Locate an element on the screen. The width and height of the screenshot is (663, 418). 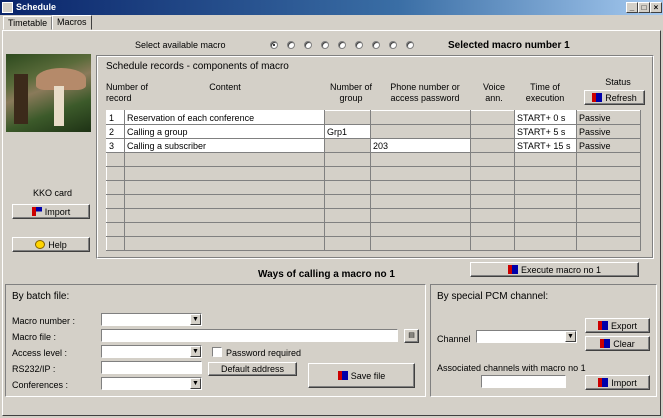
cell-time: START+ 5 s is located at coordinates (545, 131).